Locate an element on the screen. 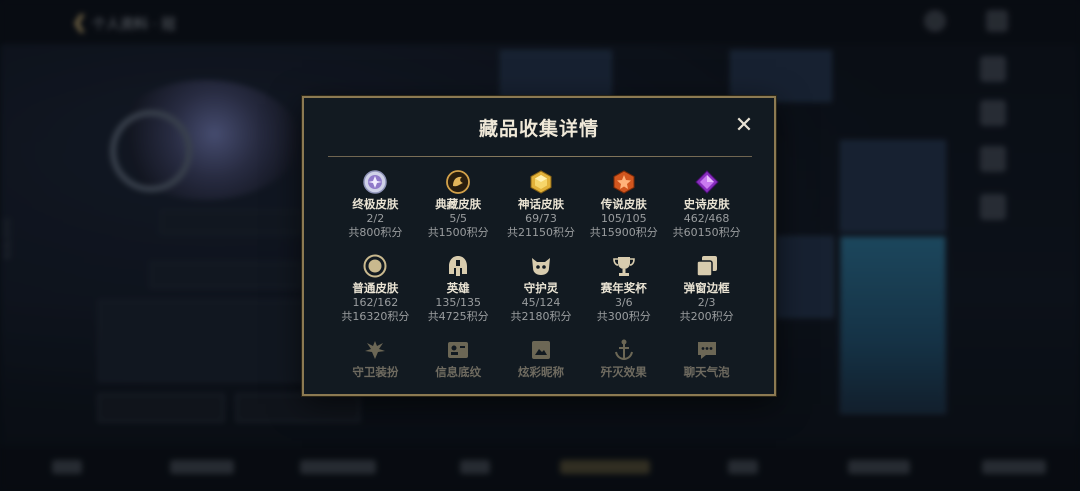 This screenshot has height=491, width=1080. collection-item-ward-skins: 守卫装扮 is located at coordinates (375, 358).